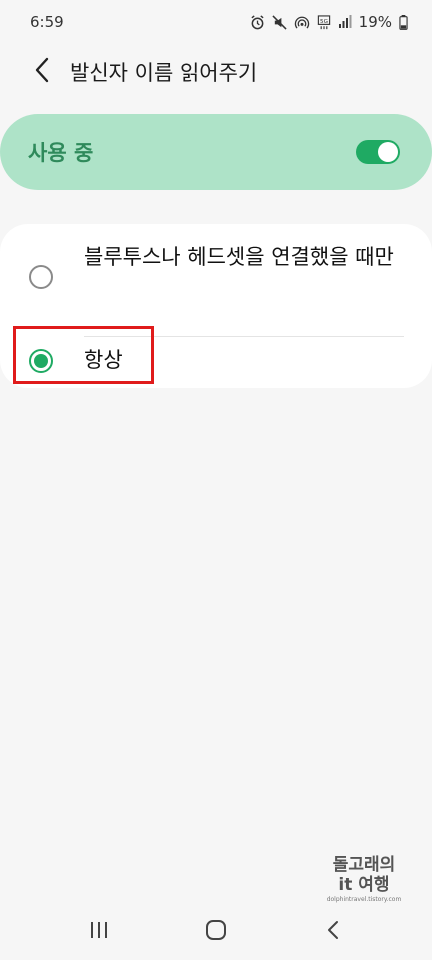 Image resolution: width=432 pixels, height=960 pixels. I want to click on option-always: 항상, so click(216, 361).